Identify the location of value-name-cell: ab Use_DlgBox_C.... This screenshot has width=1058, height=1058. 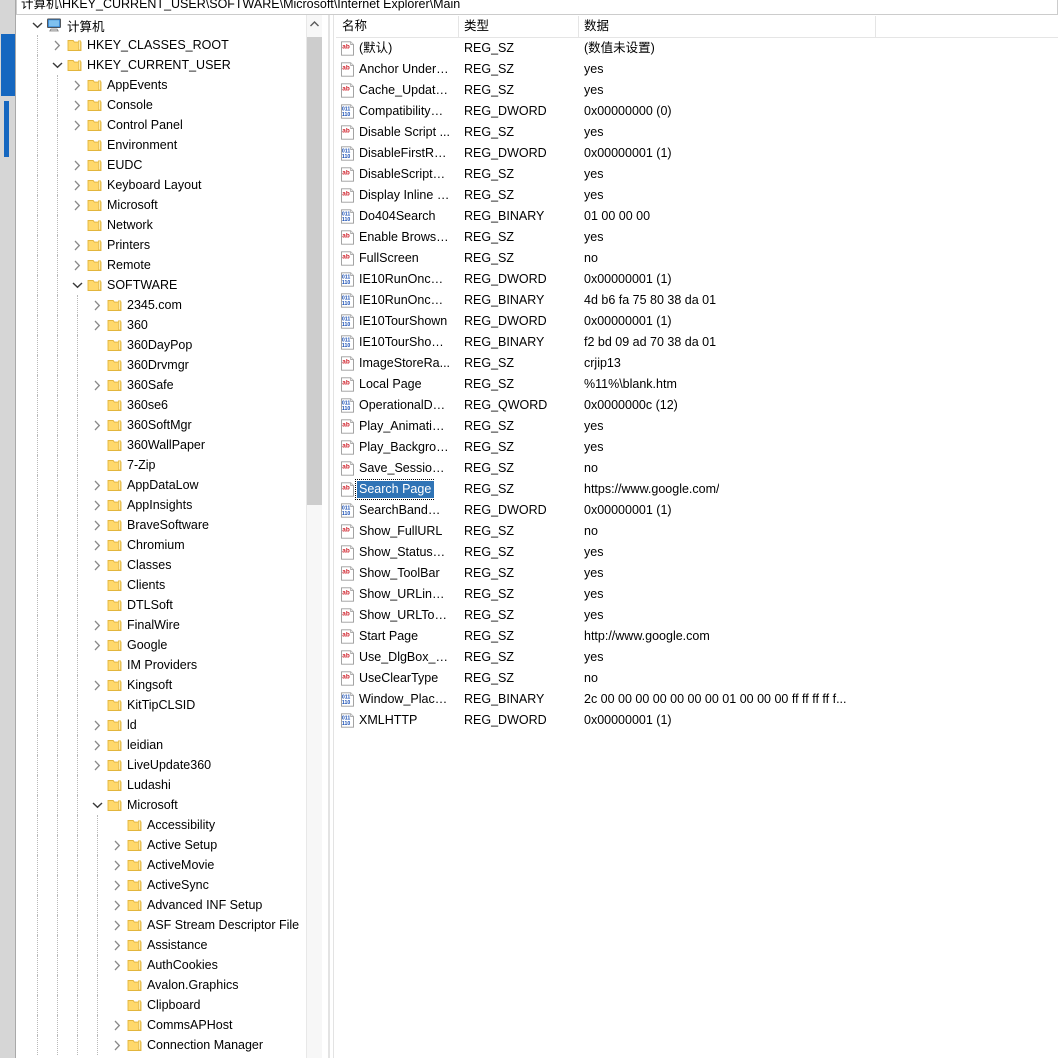
(396, 657).